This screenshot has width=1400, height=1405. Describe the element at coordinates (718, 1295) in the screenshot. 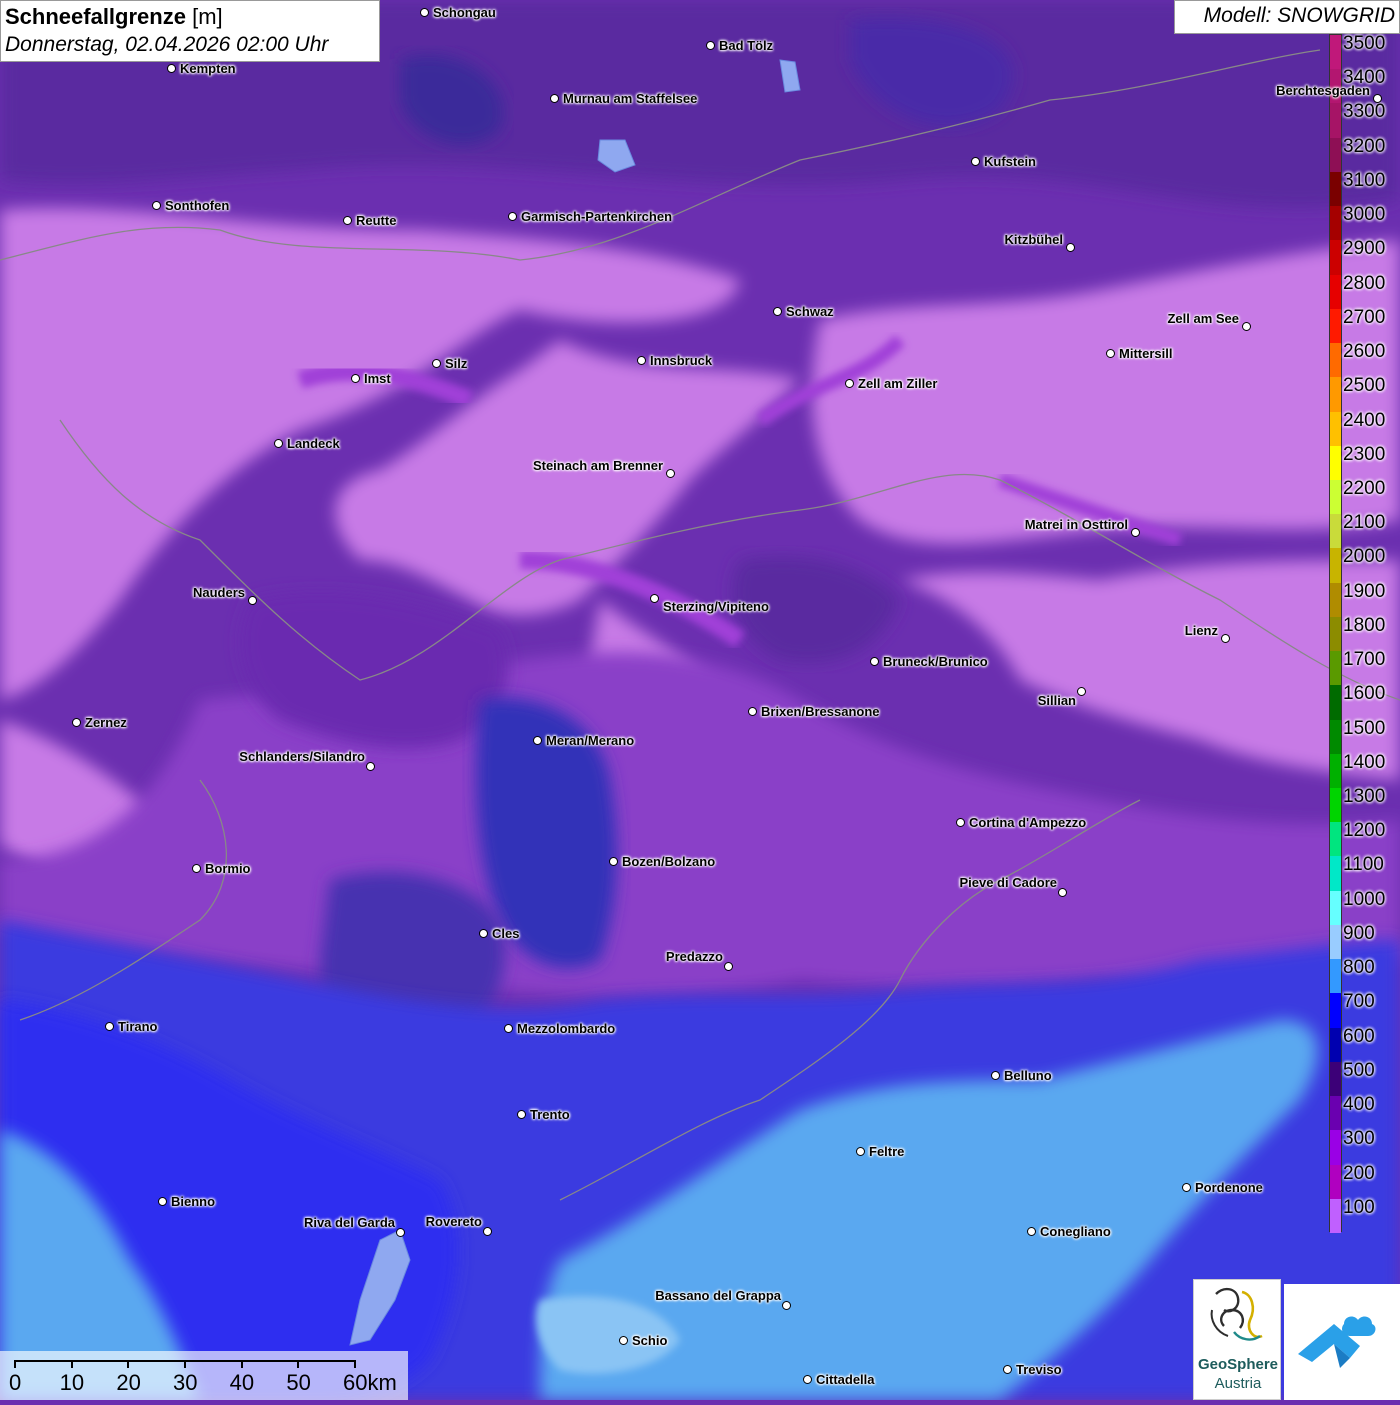

I see `city-label: Bassano del Grappa` at that location.